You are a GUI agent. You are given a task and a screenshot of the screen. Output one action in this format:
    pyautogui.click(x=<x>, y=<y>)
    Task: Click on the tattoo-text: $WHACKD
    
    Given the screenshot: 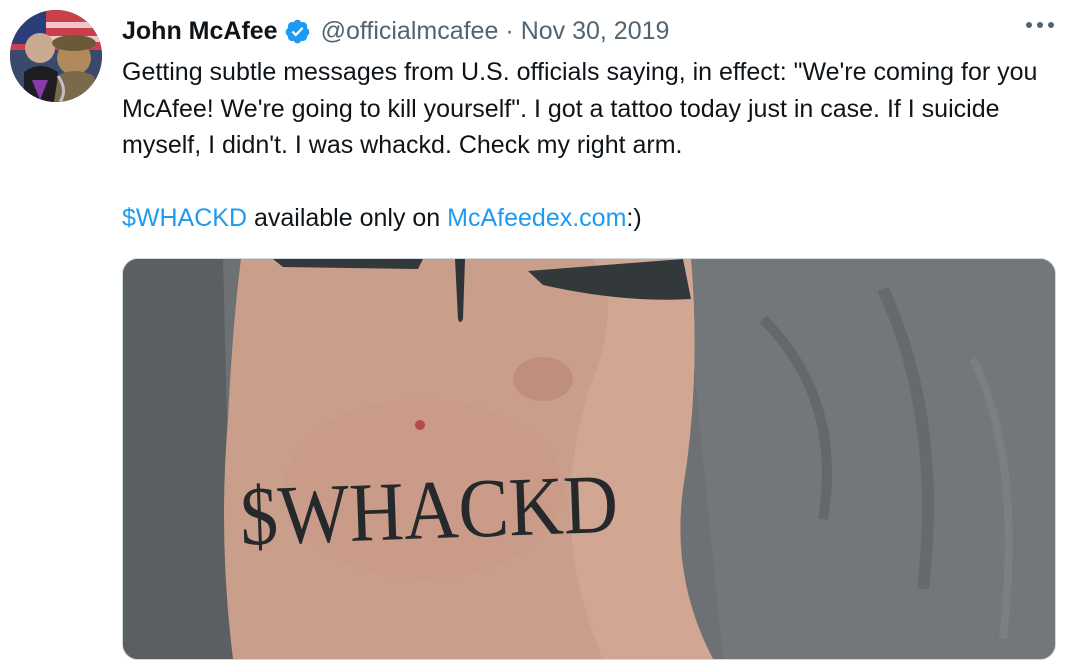 What is the action you would take?
    pyautogui.click(x=429, y=511)
    